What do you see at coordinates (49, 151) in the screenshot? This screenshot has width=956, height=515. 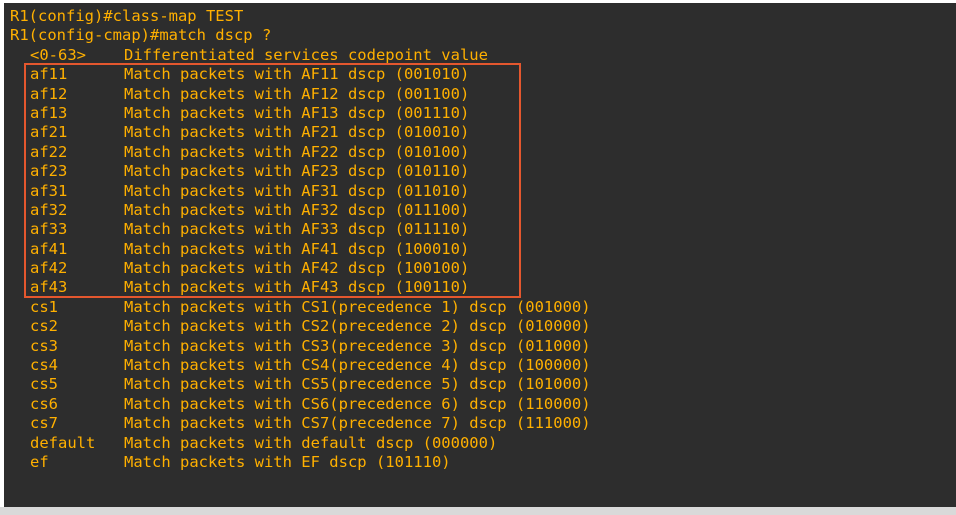 I see `option-keyword: af22` at bounding box center [49, 151].